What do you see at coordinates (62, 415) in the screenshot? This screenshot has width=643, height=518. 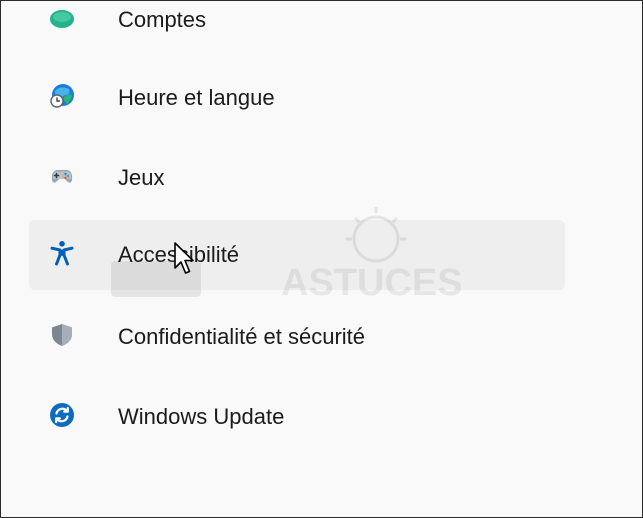 I see `windows-update-icon` at bounding box center [62, 415].